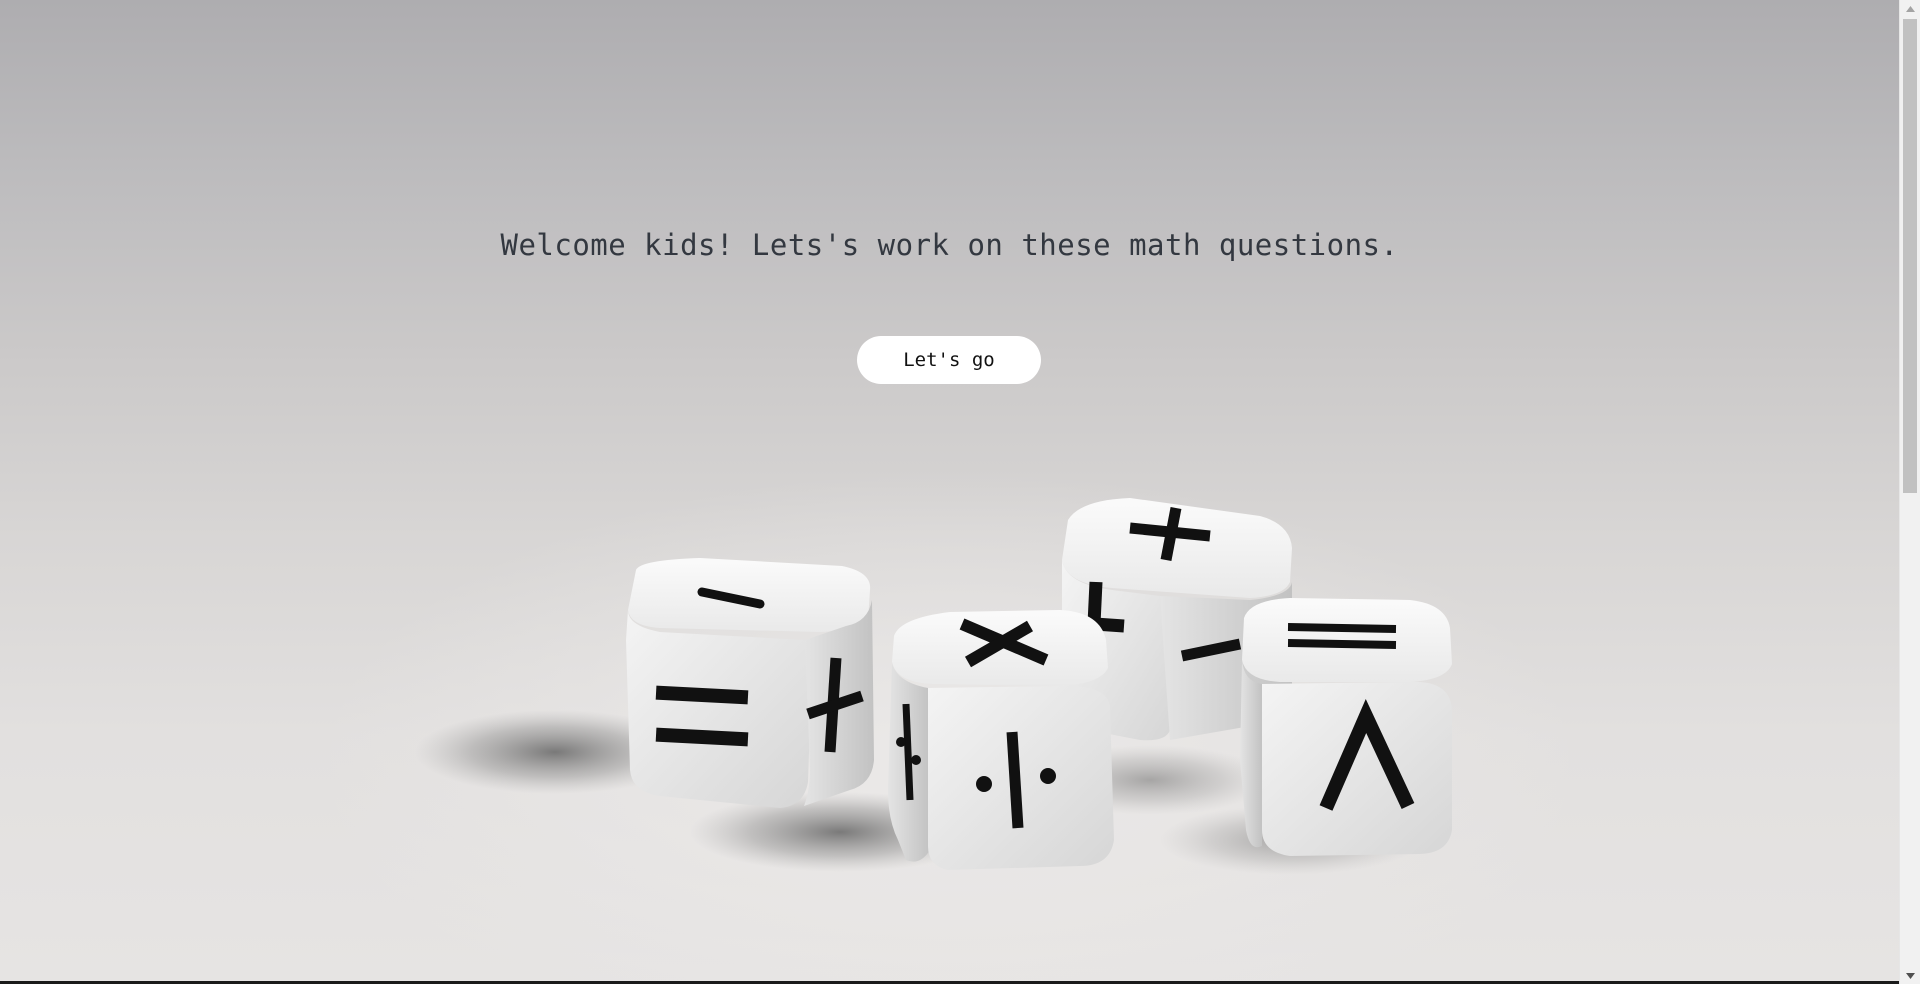 This screenshot has height=984, width=1920. I want to click on vertical-scrollbar, so click(1909, 492).